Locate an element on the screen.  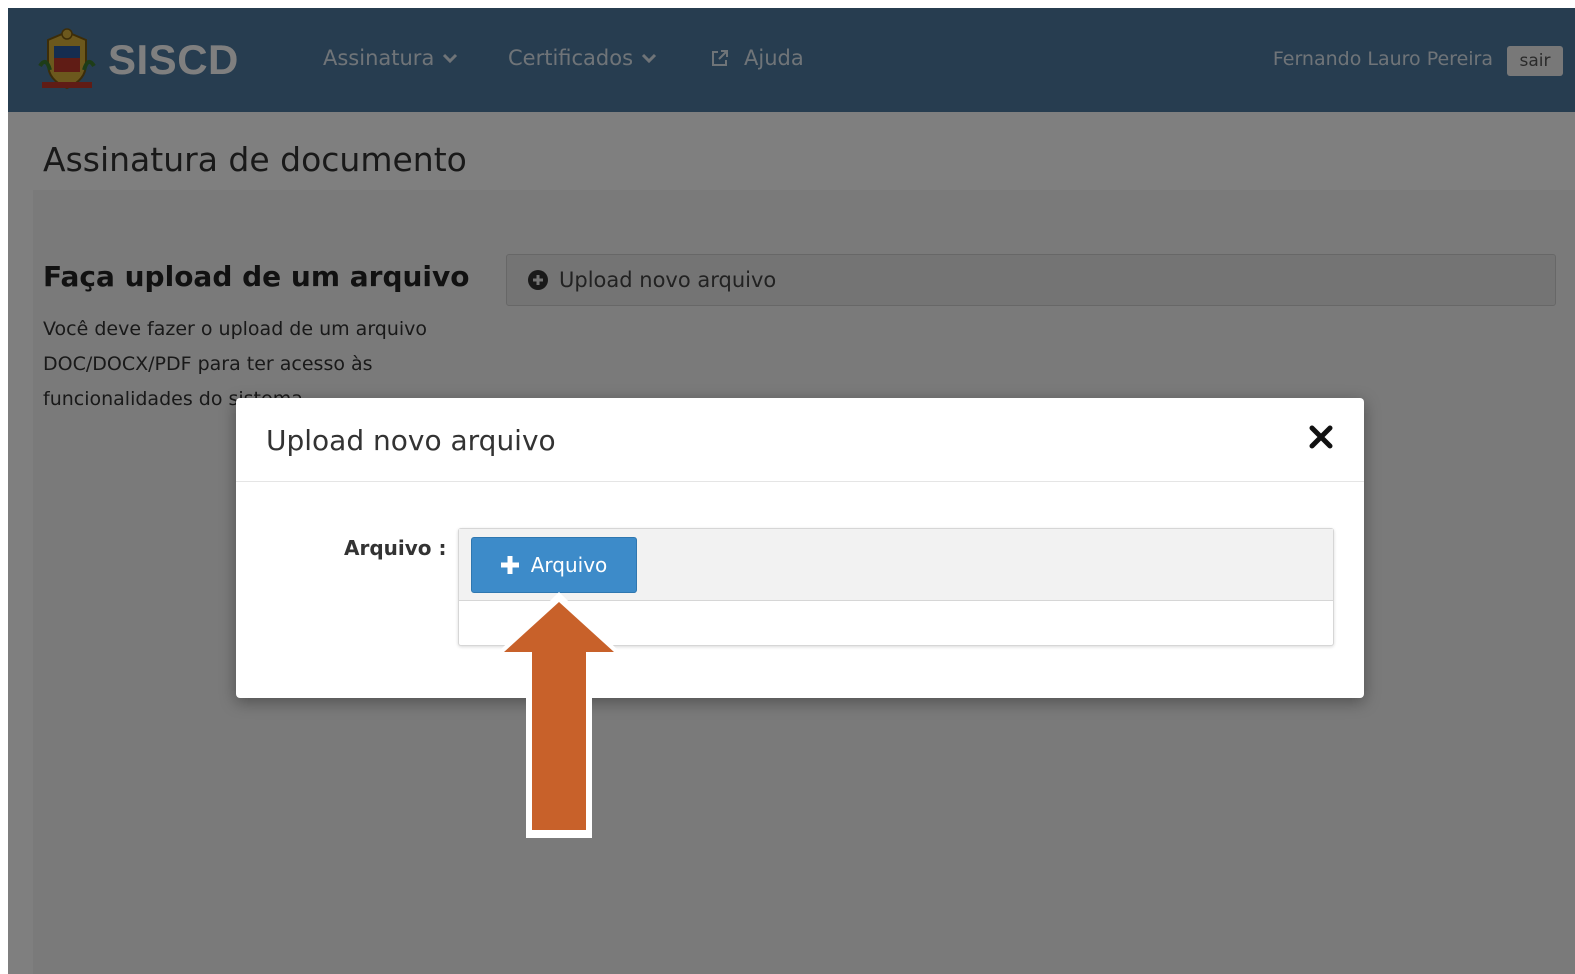
choose-file-button: Arquivo is located at coordinates (554, 565).